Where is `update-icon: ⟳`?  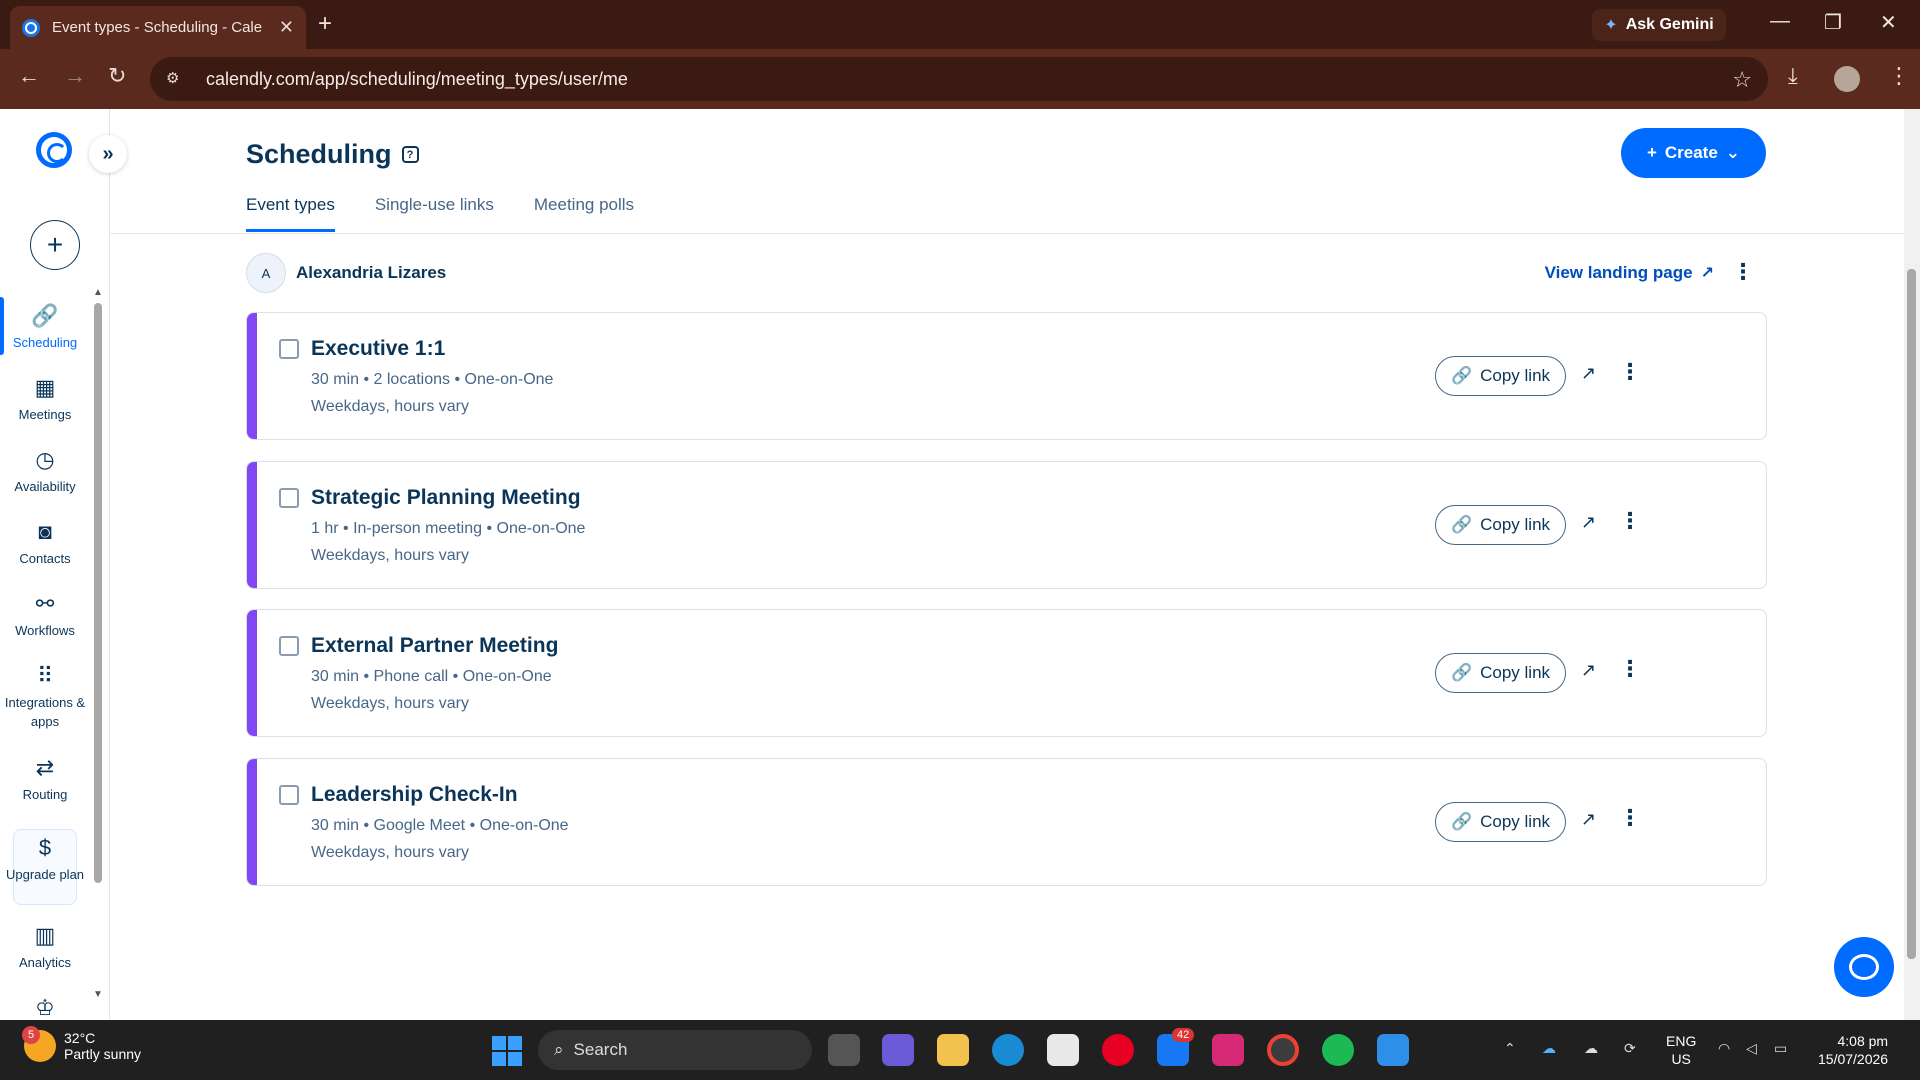
update-icon: ⟳ is located at coordinates (1630, 1048).